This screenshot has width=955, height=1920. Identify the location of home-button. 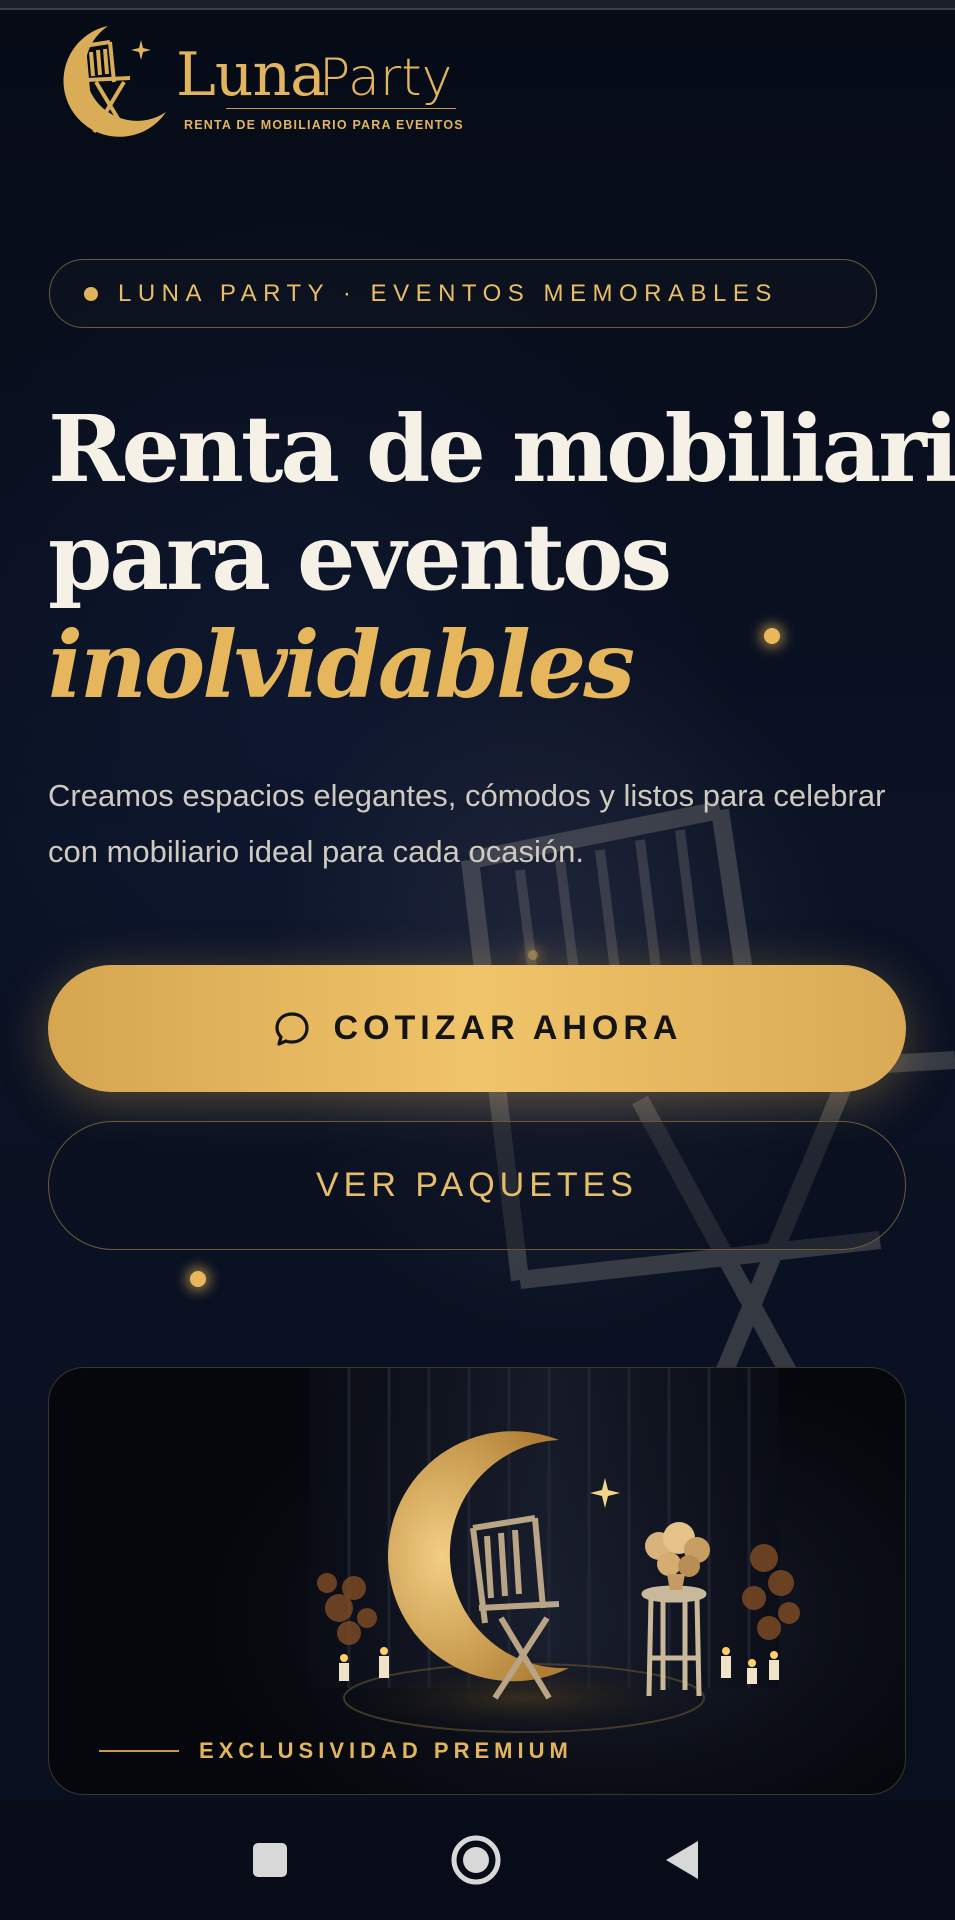
(476, 1860).